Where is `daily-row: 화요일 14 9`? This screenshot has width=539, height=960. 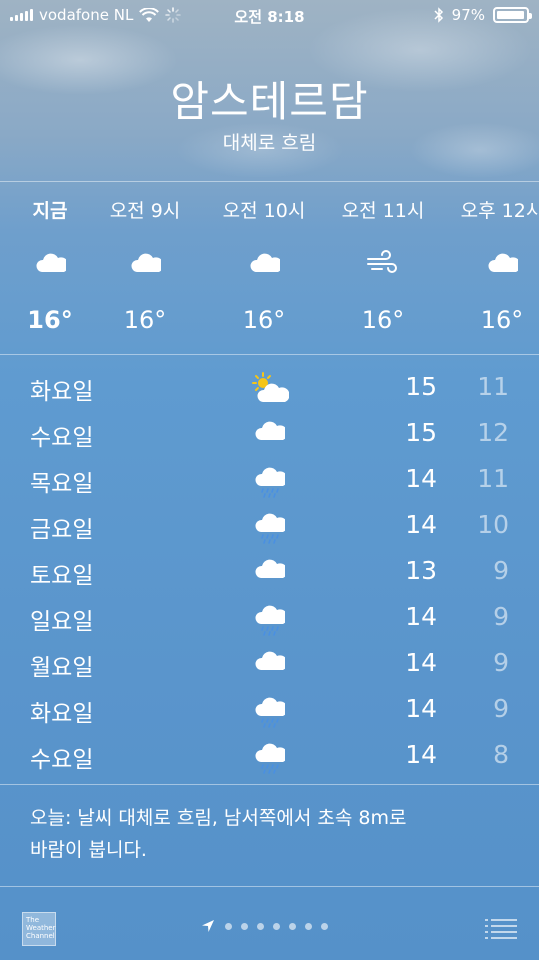
daily-row: 화요일 14 9 is located at coordinates (269, 711).